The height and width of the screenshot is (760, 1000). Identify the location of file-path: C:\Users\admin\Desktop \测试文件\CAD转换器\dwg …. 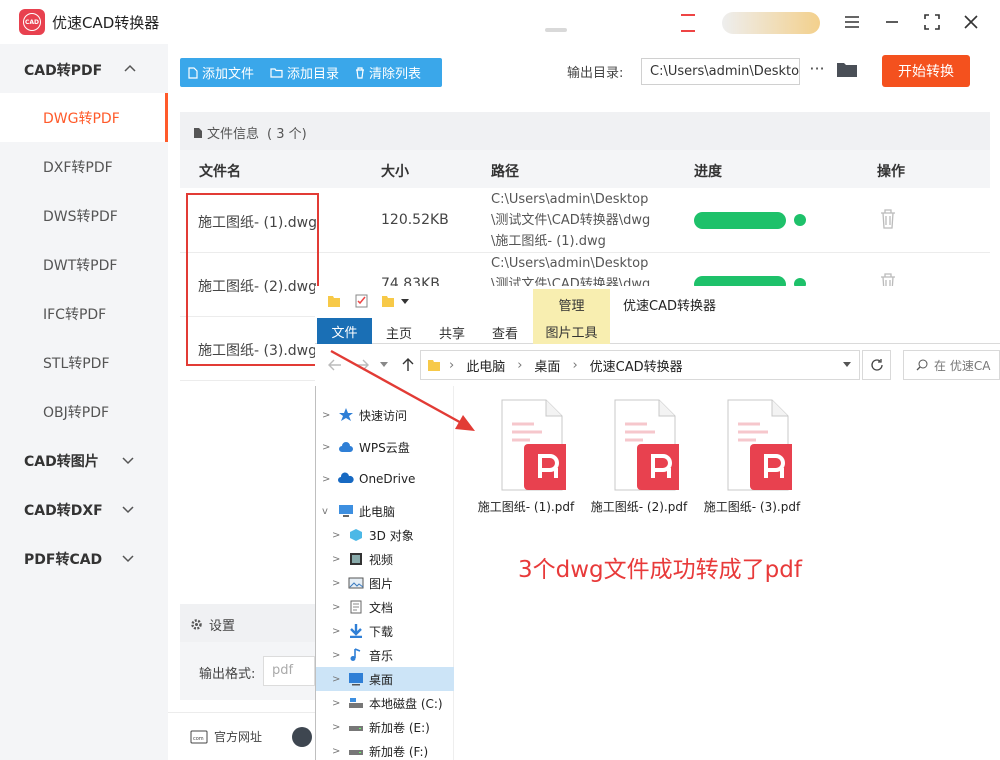
(570, 220).